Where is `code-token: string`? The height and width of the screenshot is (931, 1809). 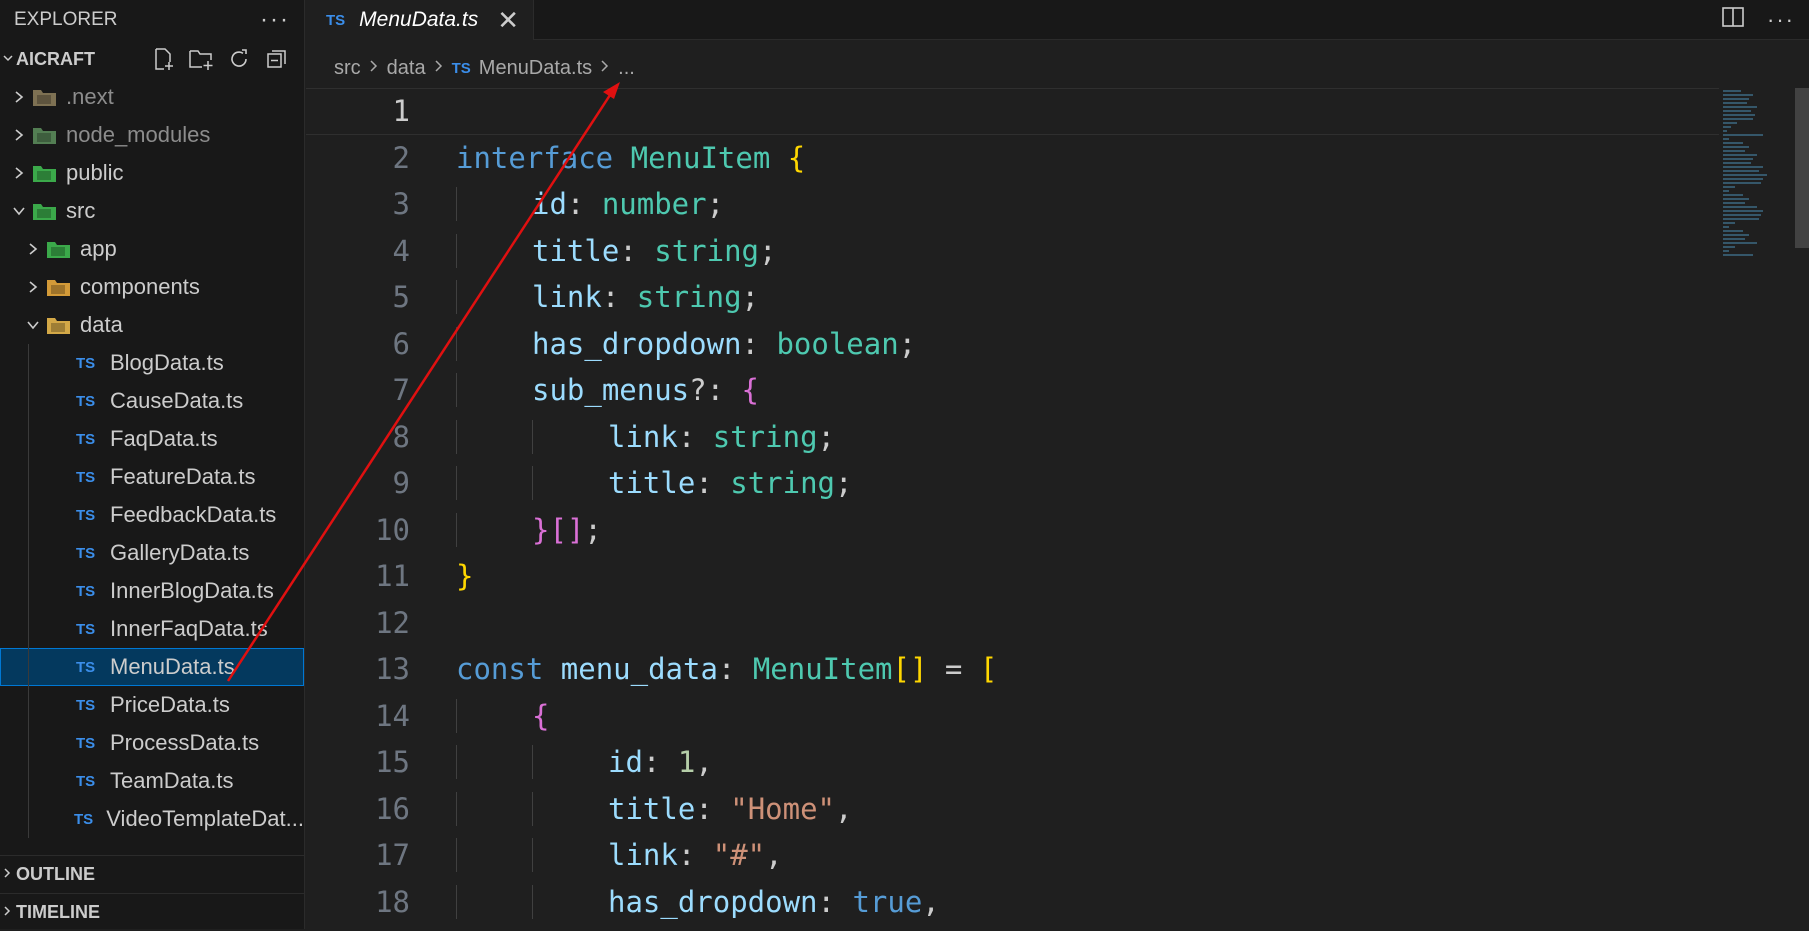 code-token: string is located at coordinates (765, 436).